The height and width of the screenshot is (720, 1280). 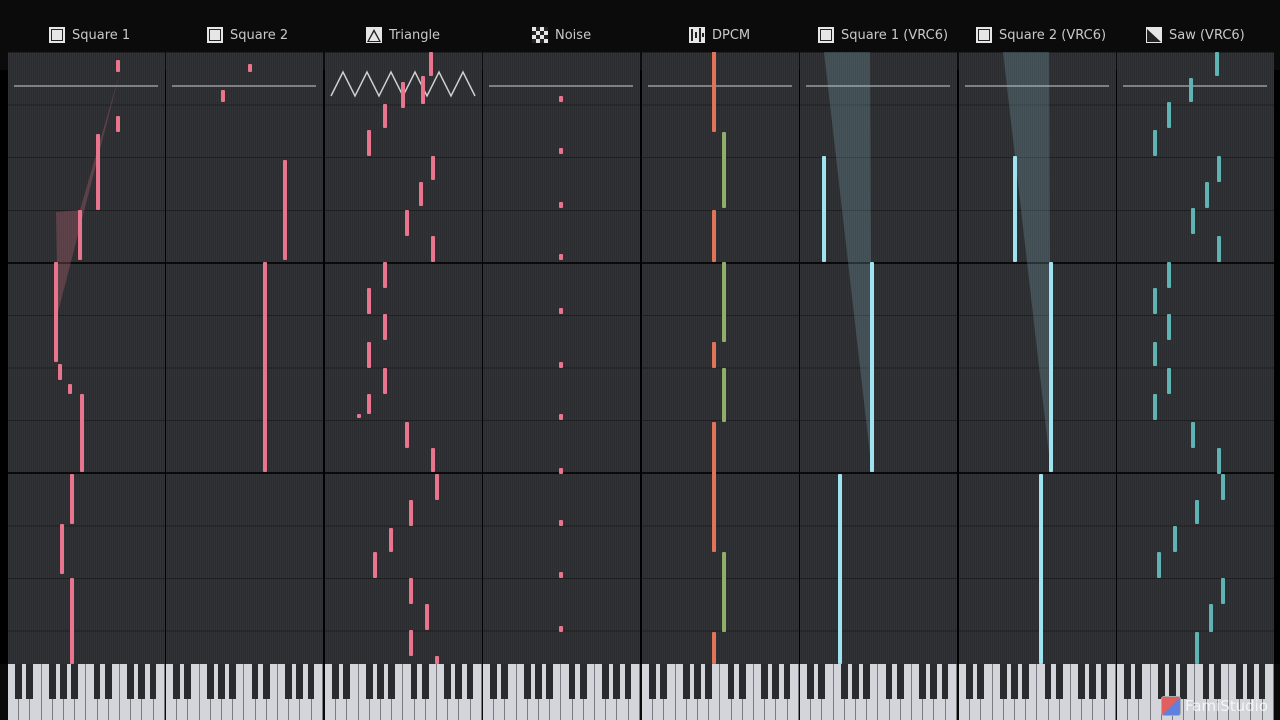 What do you see at coordinates (247, 35) in the screenshot?
I see `channel-label-1: Square 2` at bounding box center [247, 35].